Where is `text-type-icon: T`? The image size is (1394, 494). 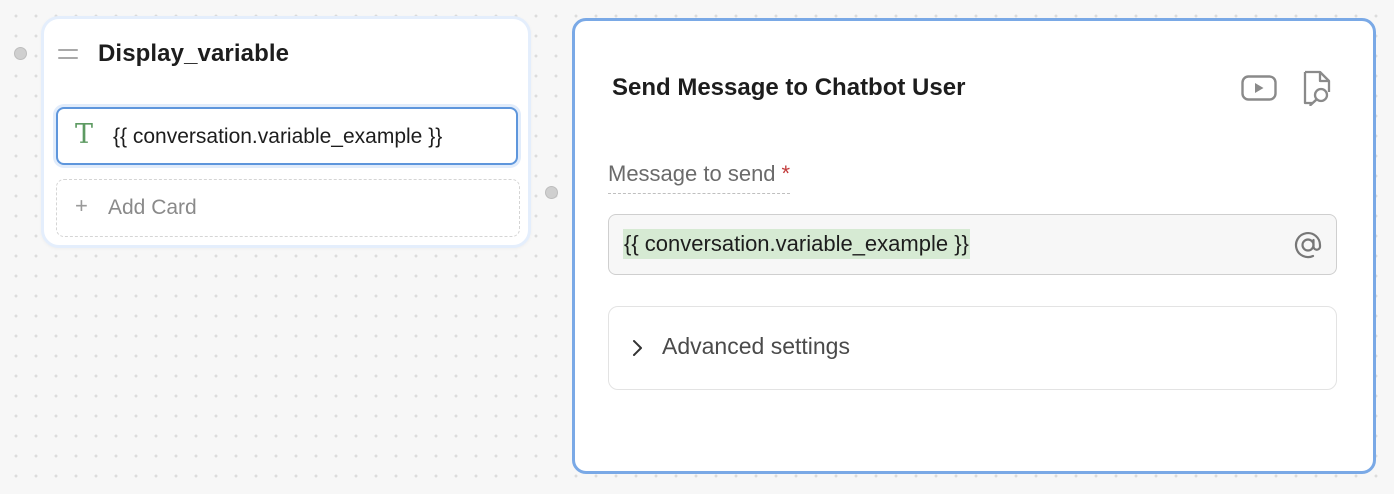
text-type-icon: T is located at coordinates (84, 134).